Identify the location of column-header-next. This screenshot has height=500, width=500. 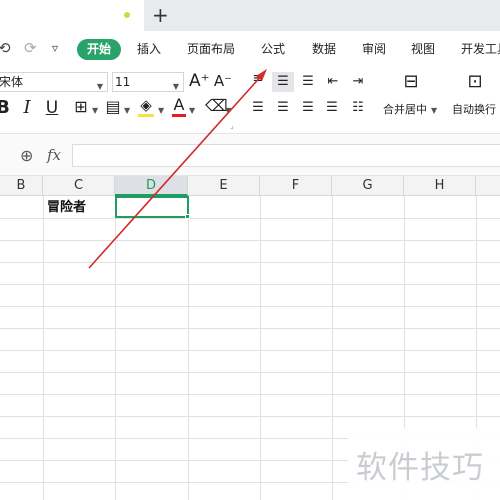
(488, 186).